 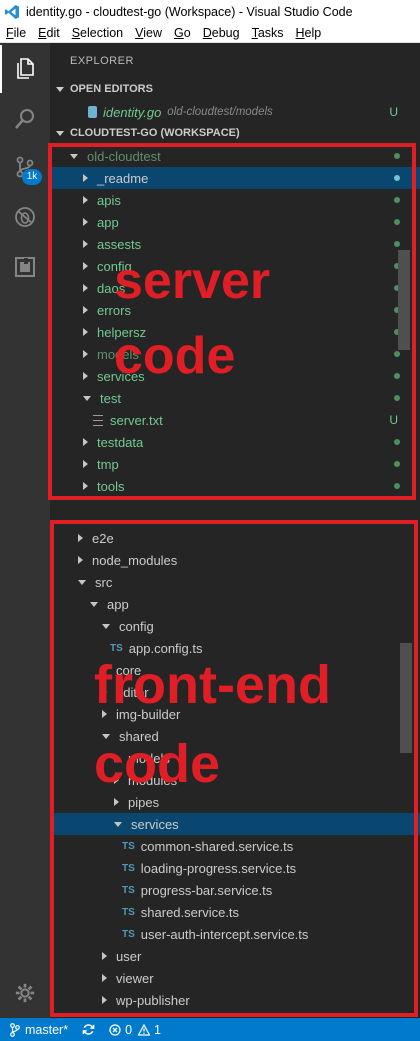 I want to click on debug-bug-icon, so click(x=25, y=217).